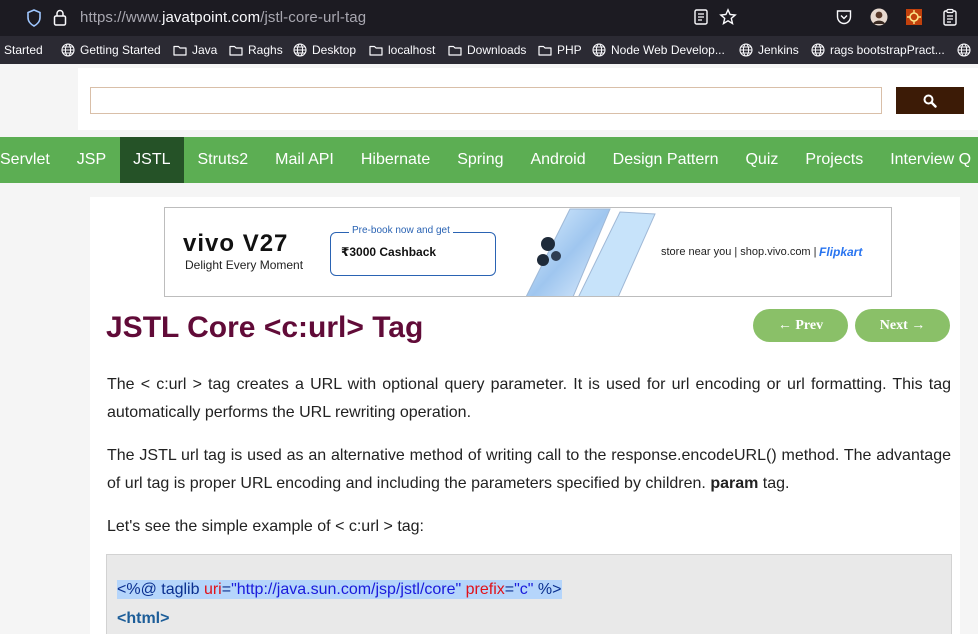 This screenshot has height=634, width=978. Describe the element at coordinates (547, 589) in the screenshot. I see `code-directive-close: %>` at that location.